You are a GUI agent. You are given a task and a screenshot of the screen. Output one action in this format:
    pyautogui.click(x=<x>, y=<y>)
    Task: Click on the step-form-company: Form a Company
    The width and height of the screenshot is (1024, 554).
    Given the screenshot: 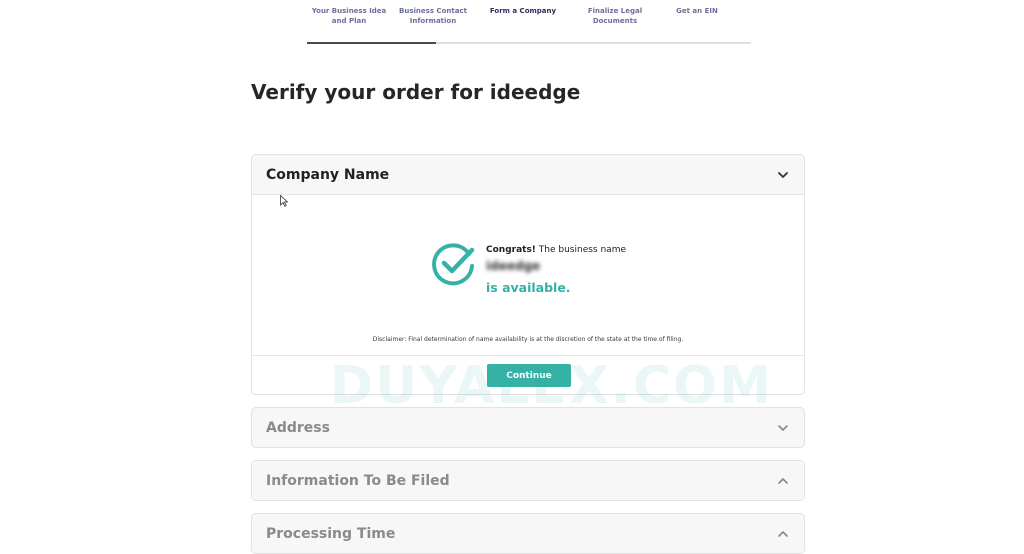 What is the action you would take?
    pyautogui.click(x=523, y=11)
    